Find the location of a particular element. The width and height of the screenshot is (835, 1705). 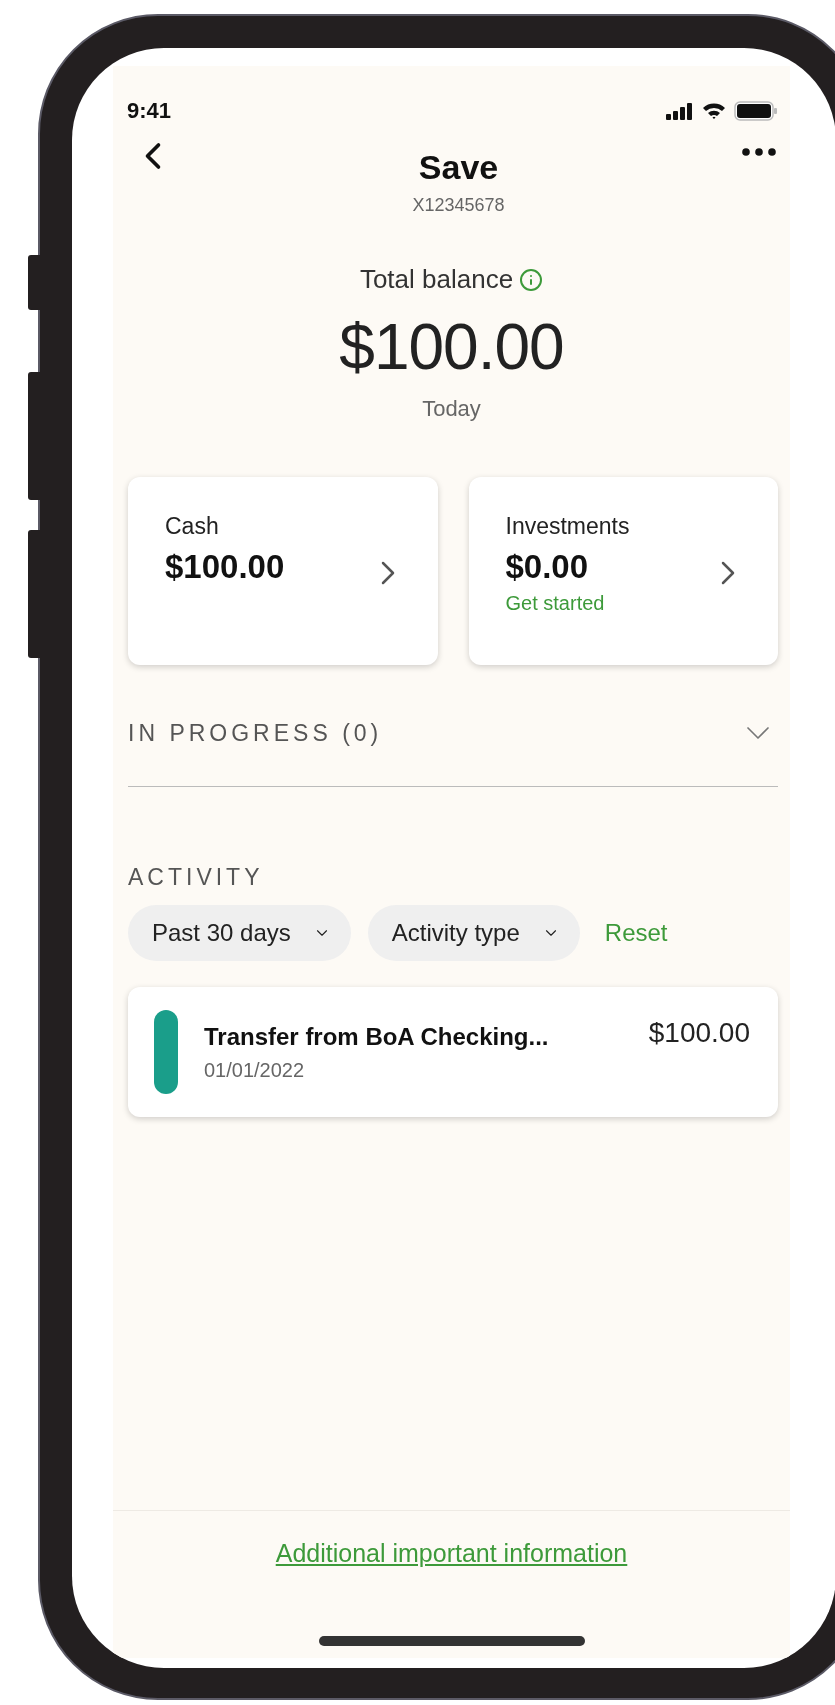

card-label: Investments is located at coordinates (567, 526).